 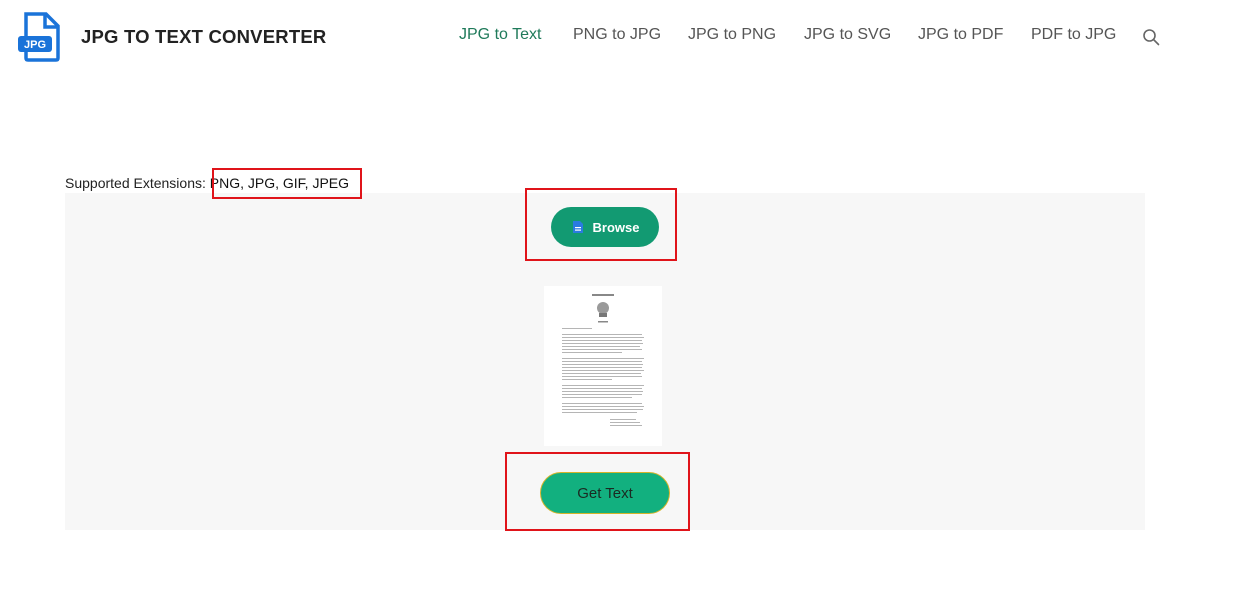 I want to click on nav-jpg-to-text: JPG to Text, so click(x=500, y=35).